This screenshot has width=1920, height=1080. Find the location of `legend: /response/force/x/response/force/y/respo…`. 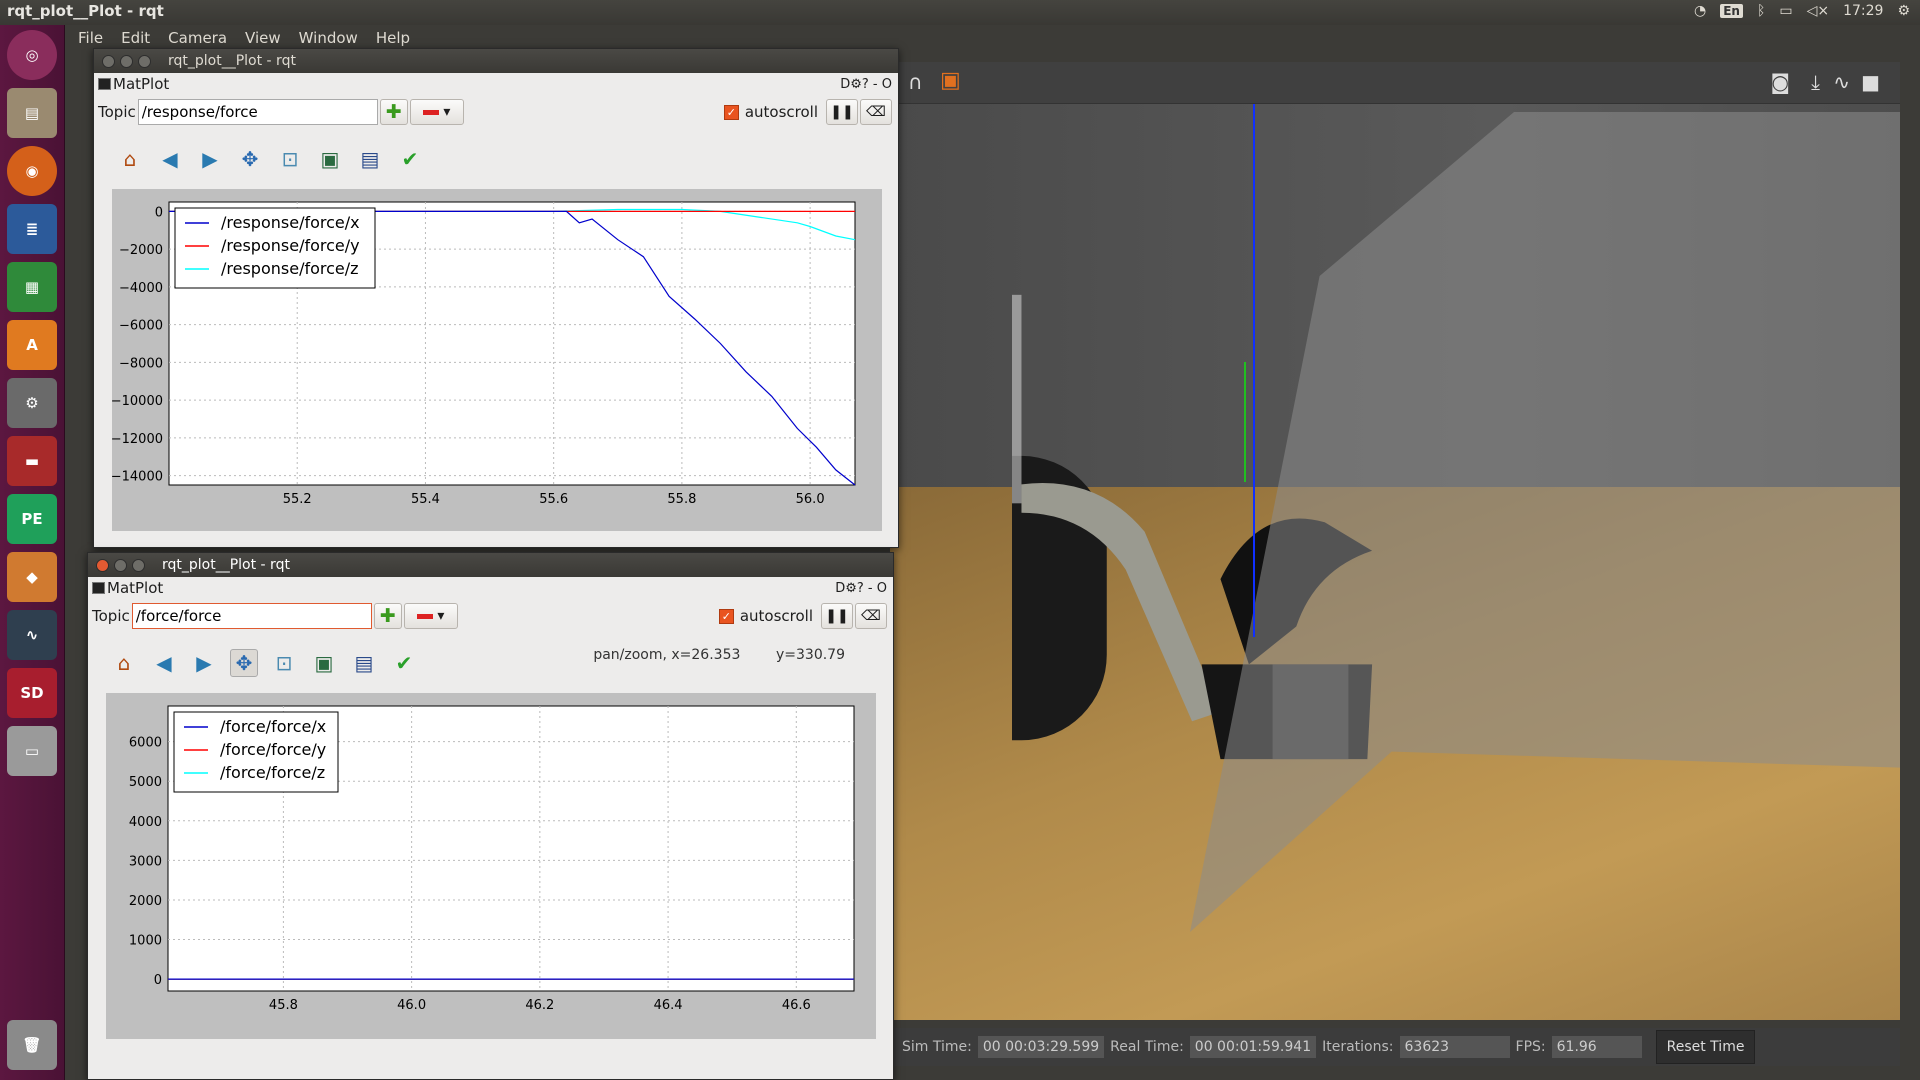

legend: /response/force/x/response/force/y/respo… is located at coordinates (275, 248).